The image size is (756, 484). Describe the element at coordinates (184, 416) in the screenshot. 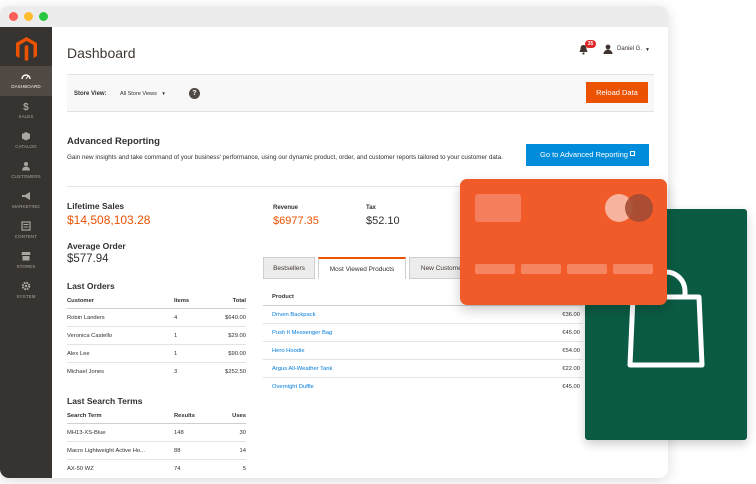

I see `column-header-results: Results` at that location.